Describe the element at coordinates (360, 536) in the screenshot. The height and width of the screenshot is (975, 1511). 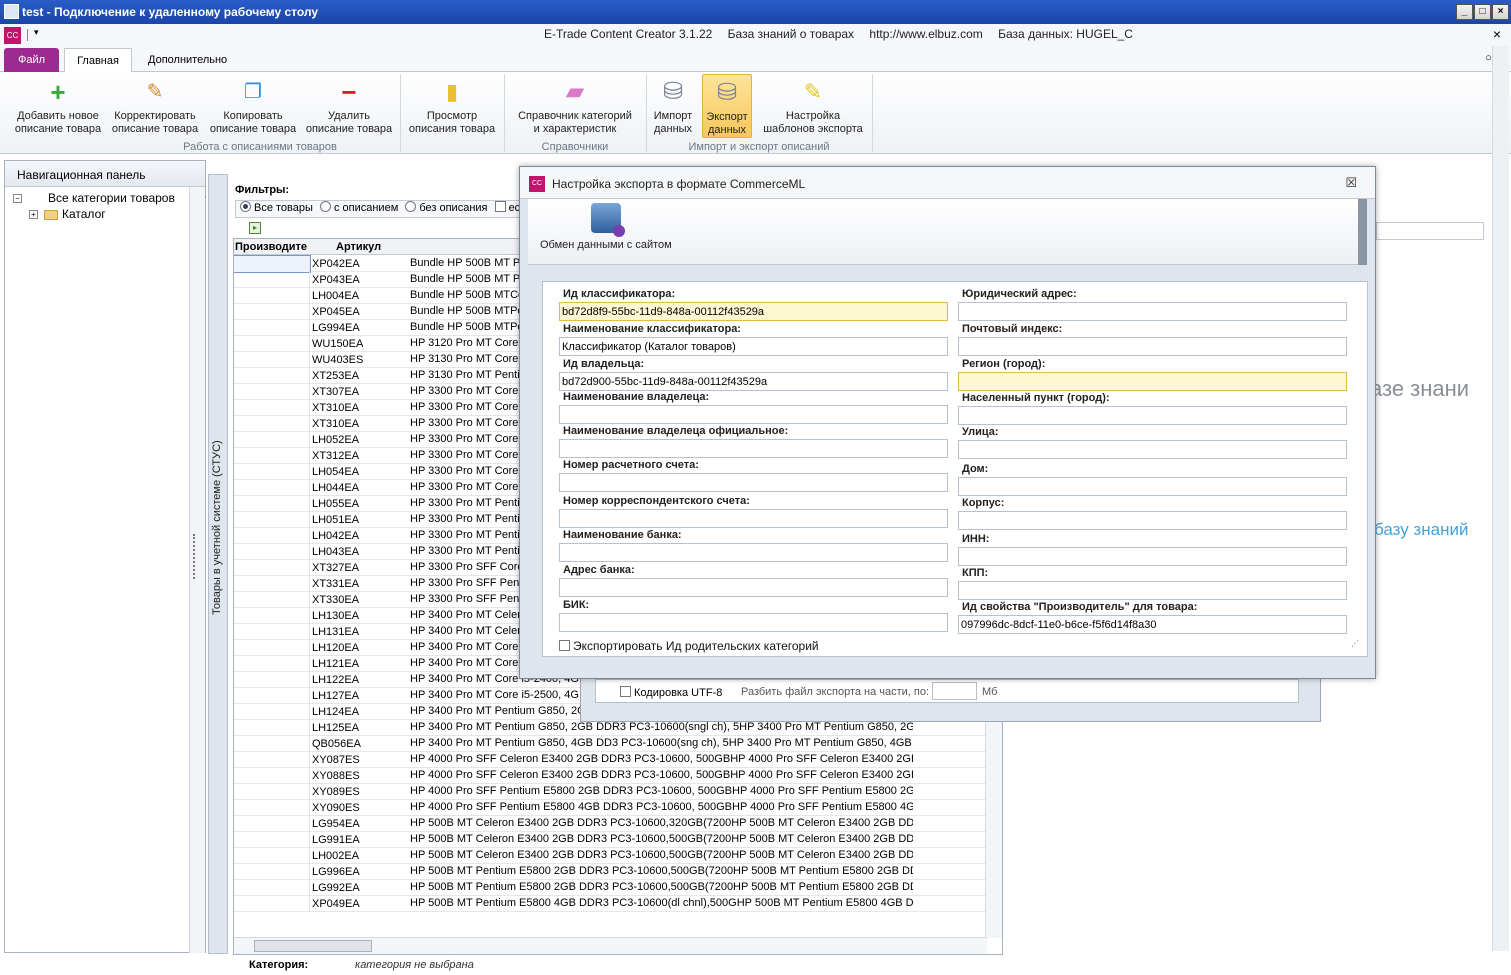
I see `article-cell: LH042EA` at that location.